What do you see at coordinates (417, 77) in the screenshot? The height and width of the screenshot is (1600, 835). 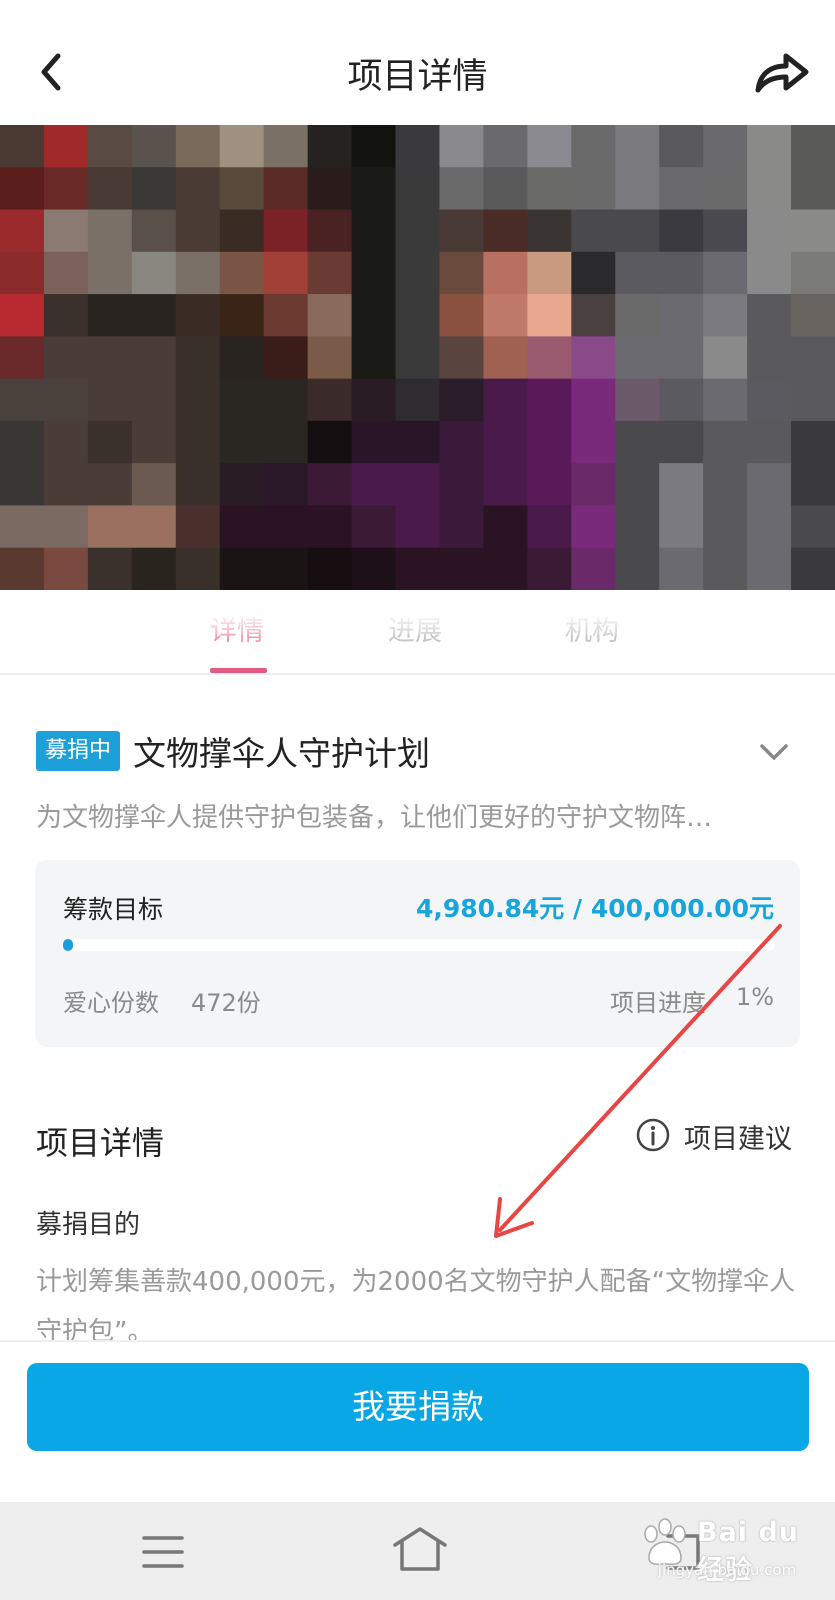 I see `page-title: 项目详情` at bounding box center [417, 77].